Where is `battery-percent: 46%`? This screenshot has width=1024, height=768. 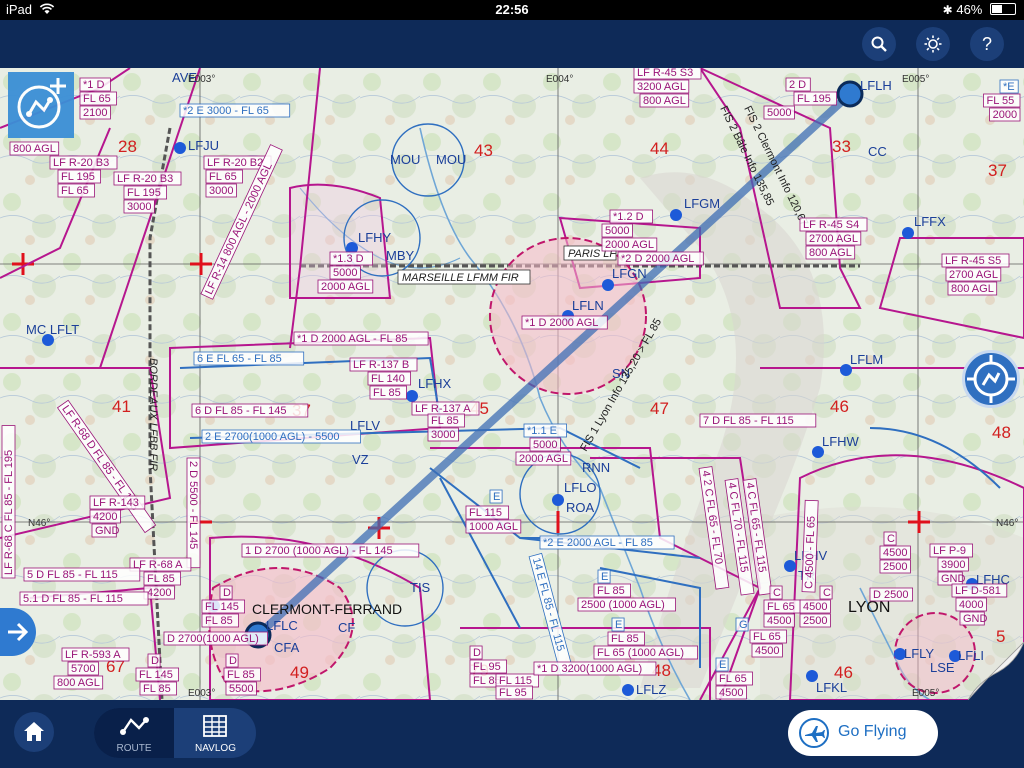 battery-percent: 46% is located at coordinates (969, 9).